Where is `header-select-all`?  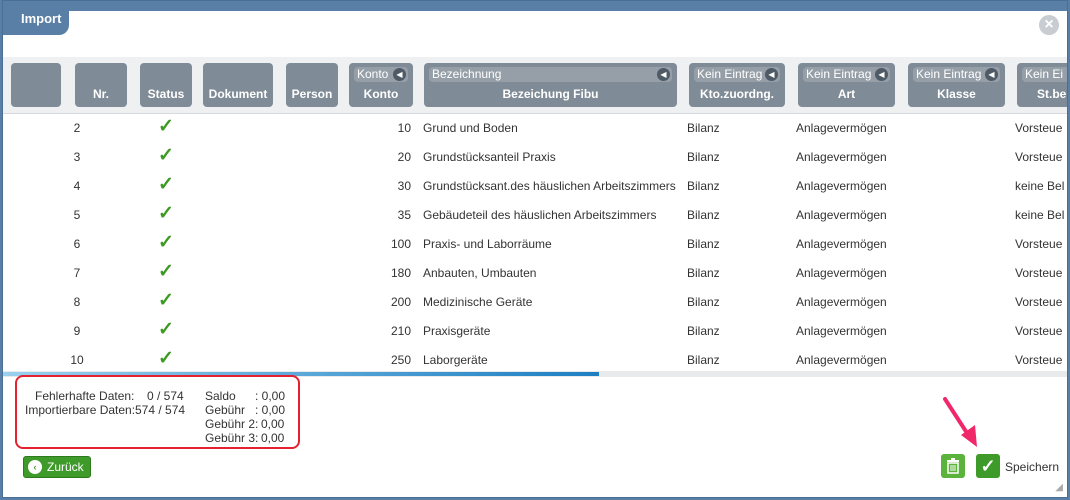 header-select-all is located at coordinates (36, 85).